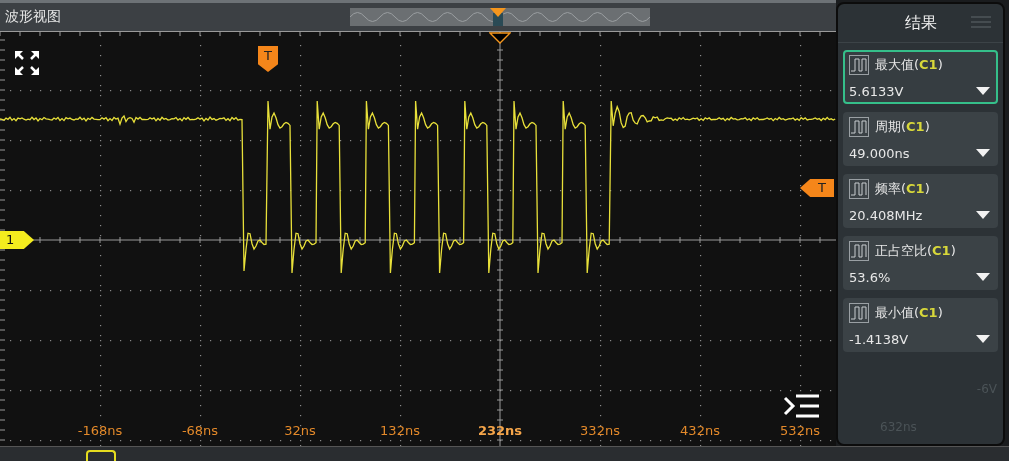 The height and width of the screenshot is (461, 1009). I want to click on time-axis-label: 332ns, so click(600, 430).